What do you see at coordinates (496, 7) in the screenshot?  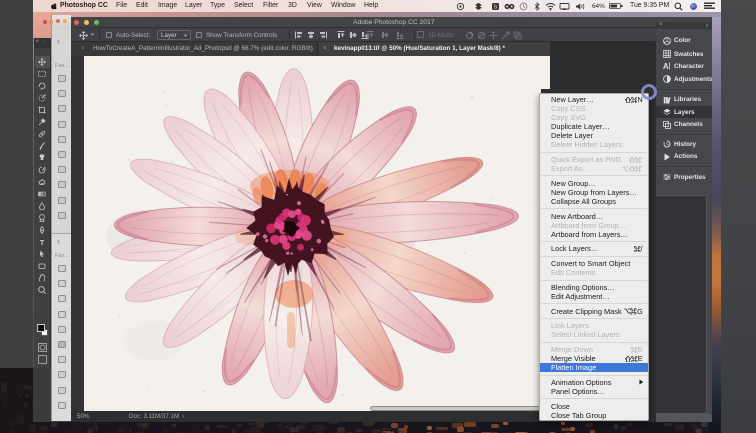 I see `svg-text: S` at bounding box center [496, 7].